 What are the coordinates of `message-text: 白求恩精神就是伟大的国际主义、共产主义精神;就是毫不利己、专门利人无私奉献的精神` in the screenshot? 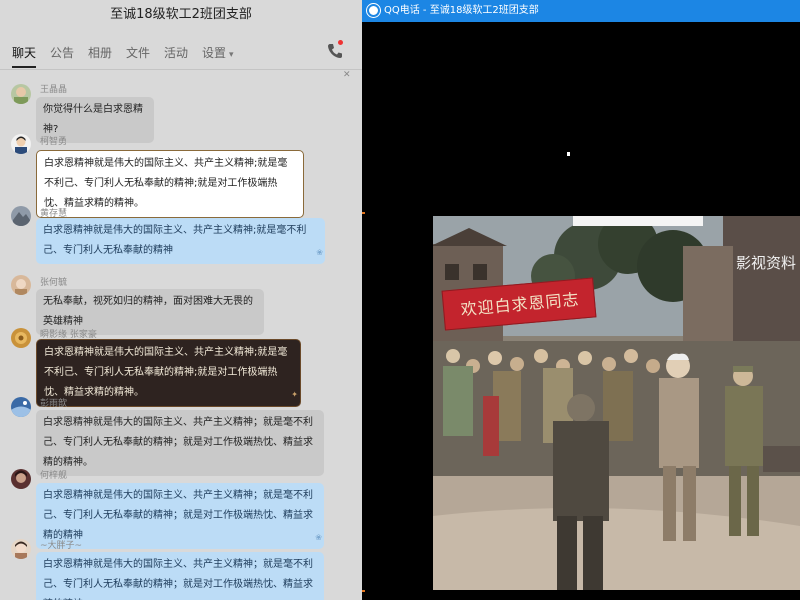 It's located at (175, 240).